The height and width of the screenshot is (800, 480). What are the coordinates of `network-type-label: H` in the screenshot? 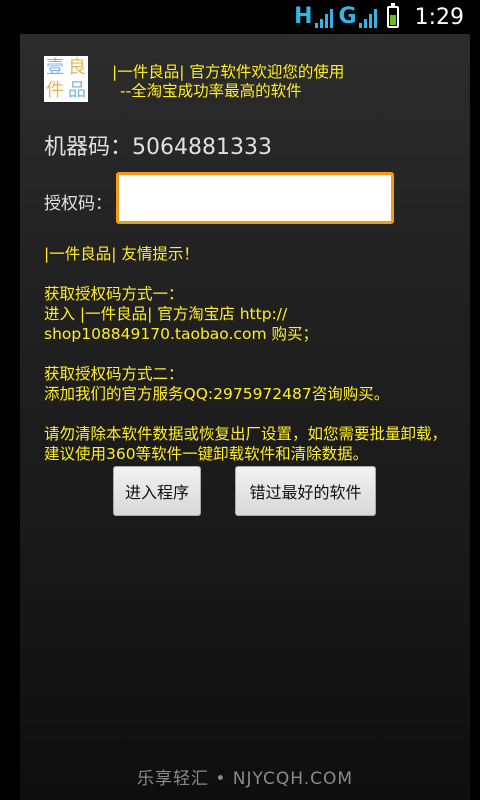 It's located at (303, 16).